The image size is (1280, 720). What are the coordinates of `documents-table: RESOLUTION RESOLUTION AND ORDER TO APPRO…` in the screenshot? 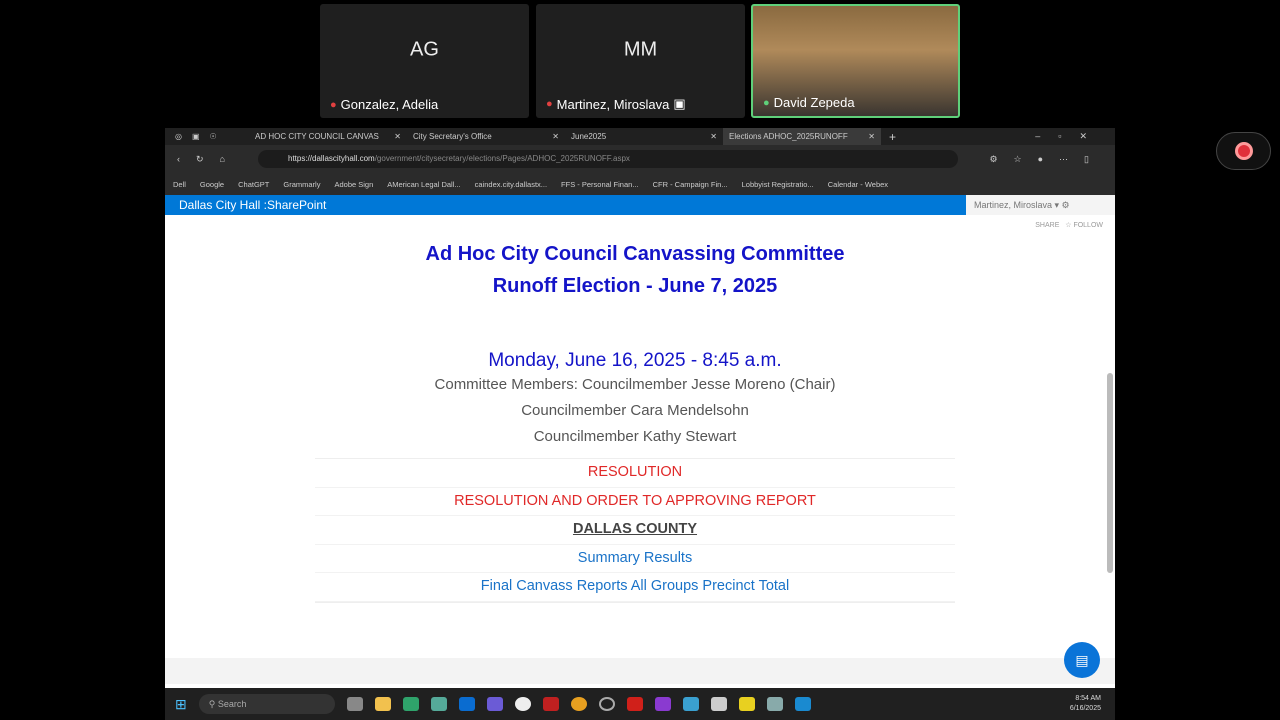 It's located at (635, 530).